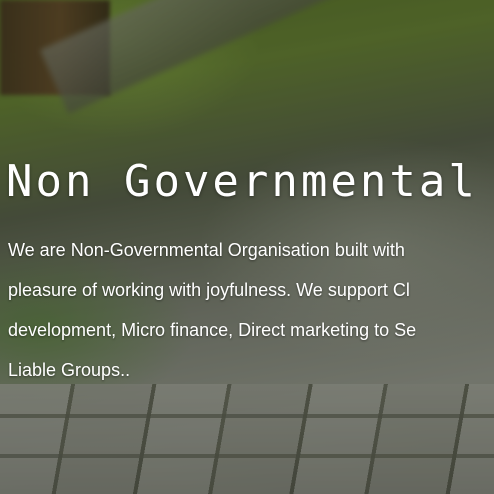 Image resolution: width=494 pixels, height=494 pixels. What do you see at coordinates (250, 181) in the screenshot?
I see `hero-title: Non Governmental O` at bounding box center [250, 181].